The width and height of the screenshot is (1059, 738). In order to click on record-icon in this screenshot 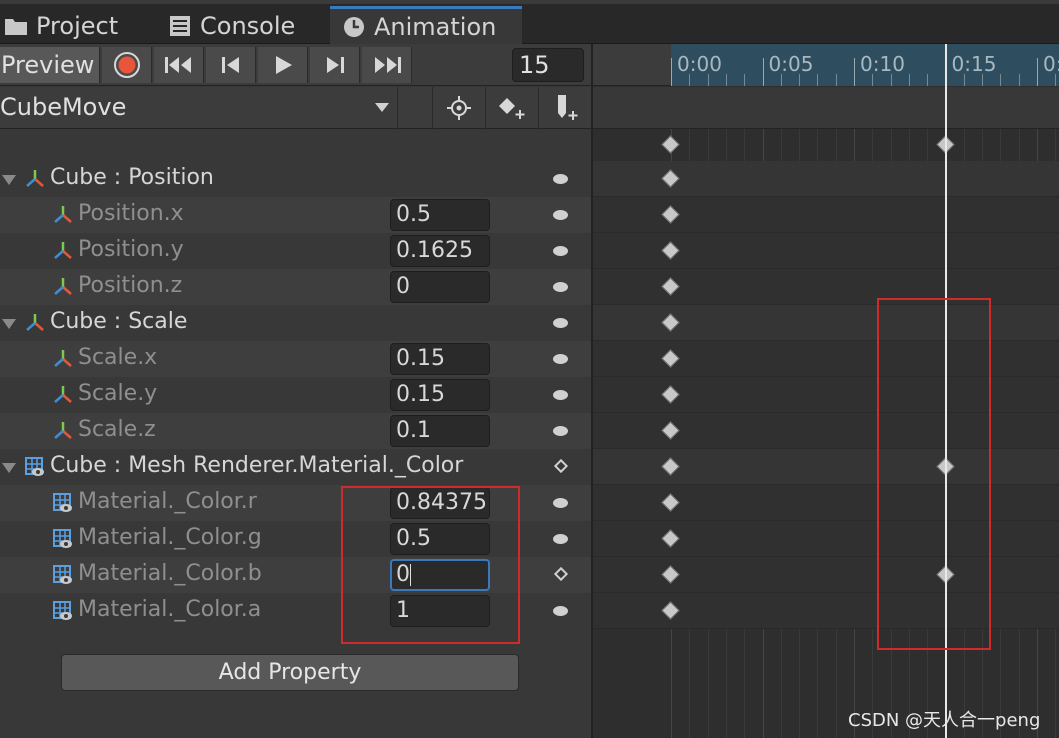, I will do `click(126, 65)`.